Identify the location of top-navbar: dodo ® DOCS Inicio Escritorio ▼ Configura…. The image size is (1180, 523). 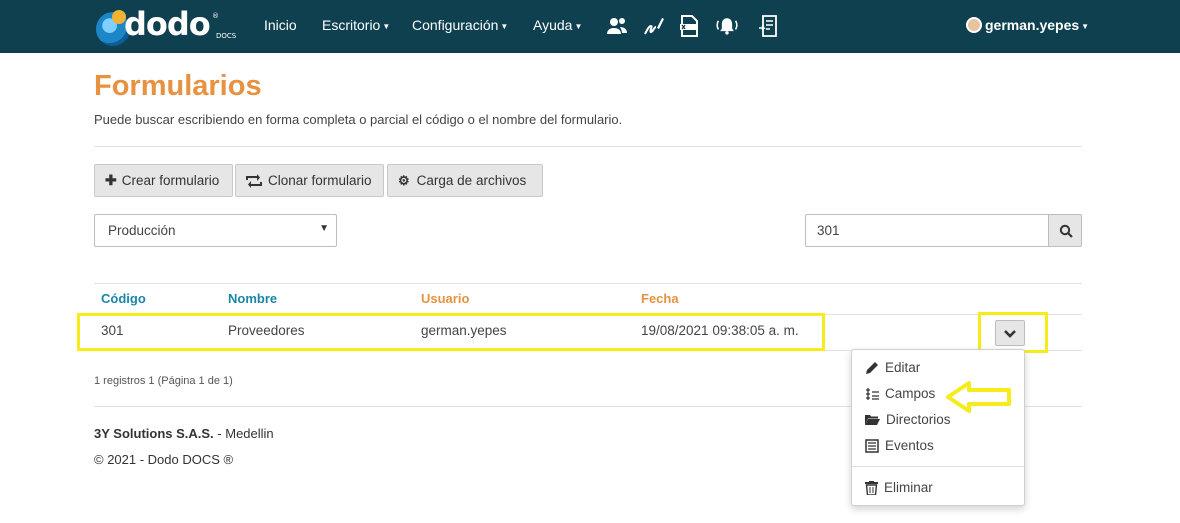
(590, 26).